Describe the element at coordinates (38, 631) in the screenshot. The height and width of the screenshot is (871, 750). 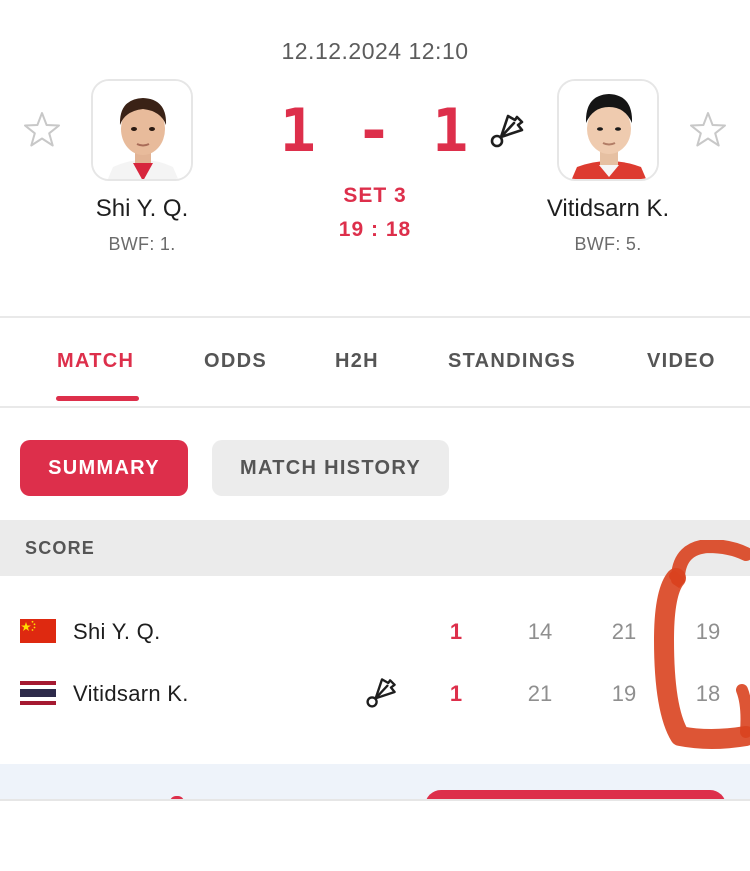
I see `china-flag-icon` at that location.